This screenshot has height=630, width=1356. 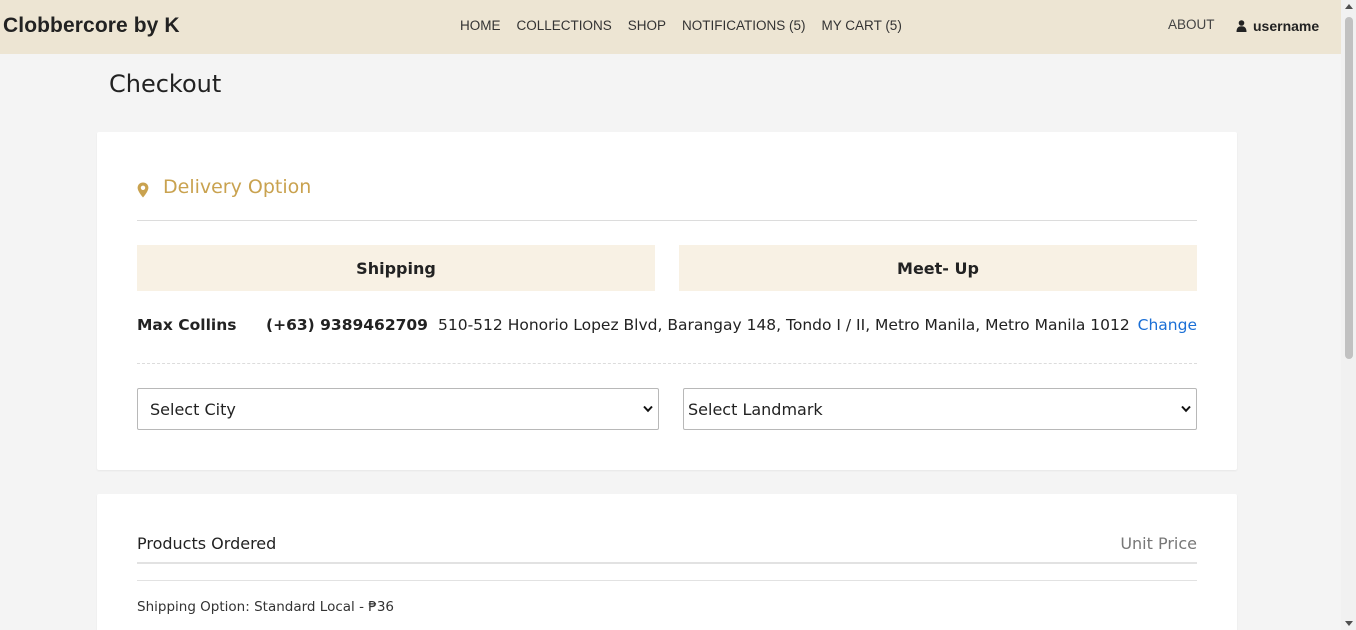 I want to click on delivery-option-header: Delivery Option, so click(x=224, y=187).